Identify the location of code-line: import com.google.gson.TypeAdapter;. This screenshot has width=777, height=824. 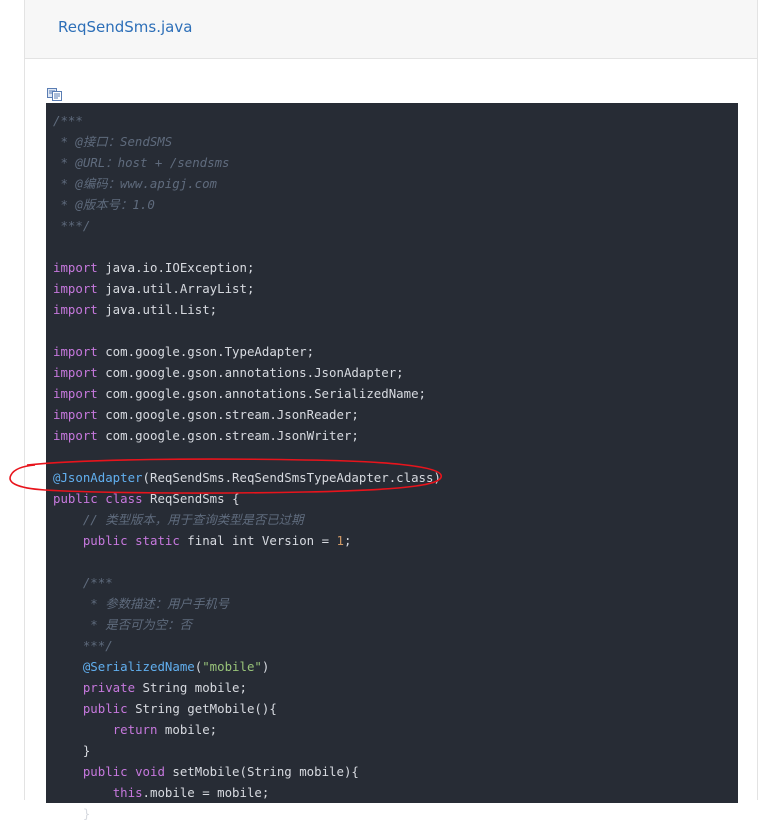
(247, 351).